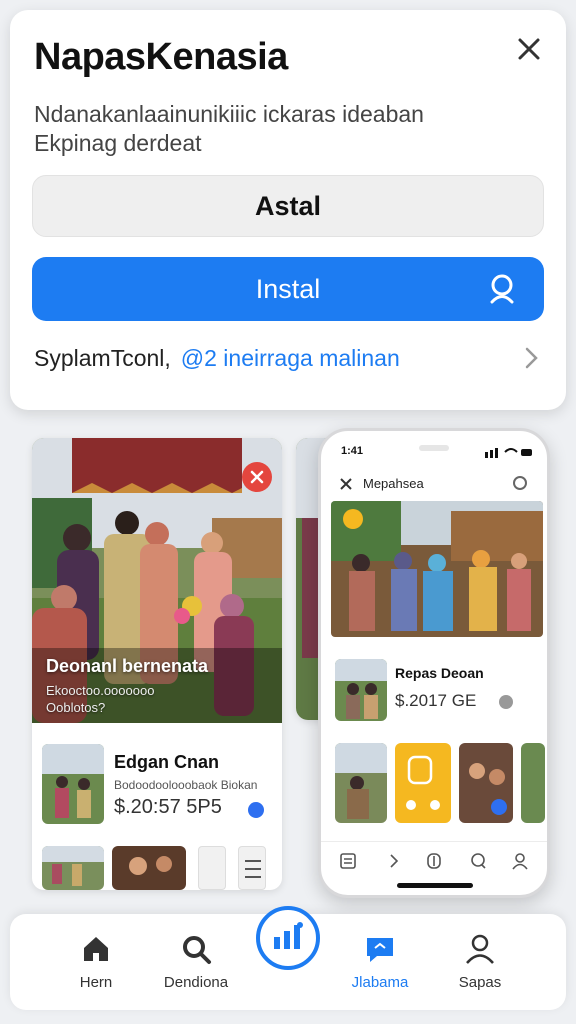  I want to click on home-indicator, so click(435, 885).